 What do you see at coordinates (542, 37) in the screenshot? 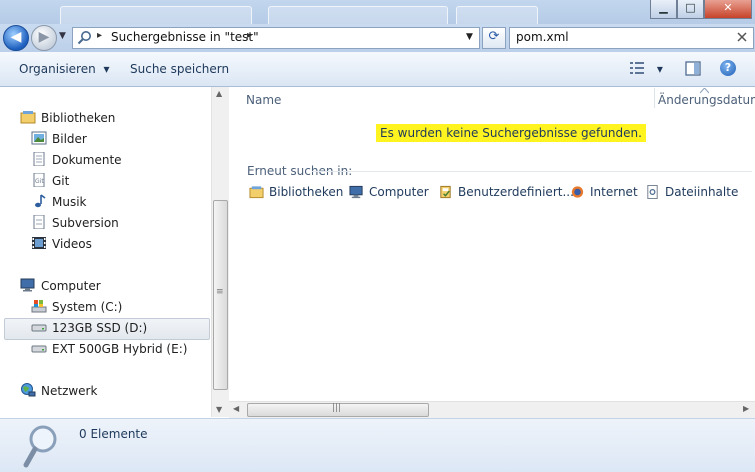
I see `search-query-text: pom.xml` at bounding box center [542, 37].